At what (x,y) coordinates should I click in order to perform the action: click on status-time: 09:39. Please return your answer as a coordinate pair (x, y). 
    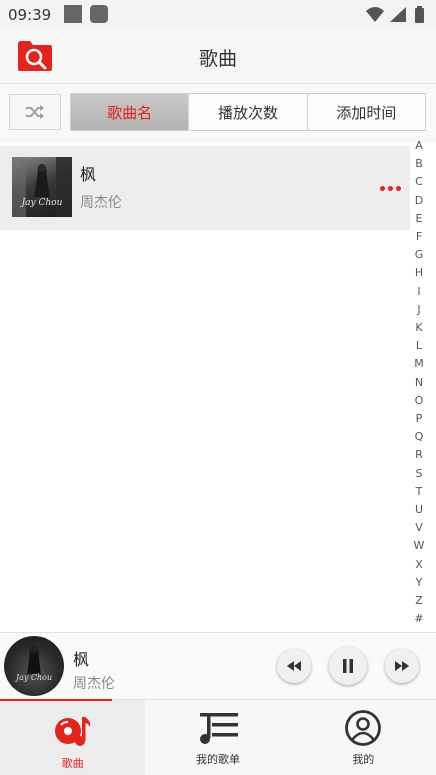
    Looking at the image, I should click on (30, 15).